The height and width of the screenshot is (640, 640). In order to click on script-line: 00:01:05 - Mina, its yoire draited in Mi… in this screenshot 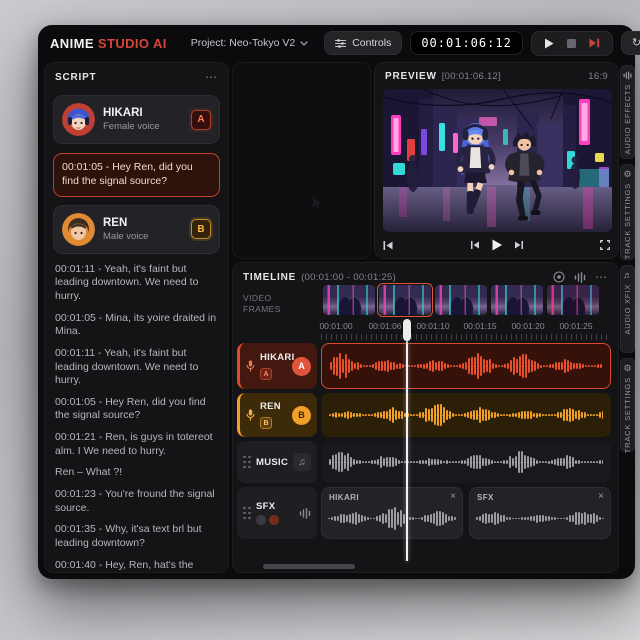, I will do `click(136, 325)`.